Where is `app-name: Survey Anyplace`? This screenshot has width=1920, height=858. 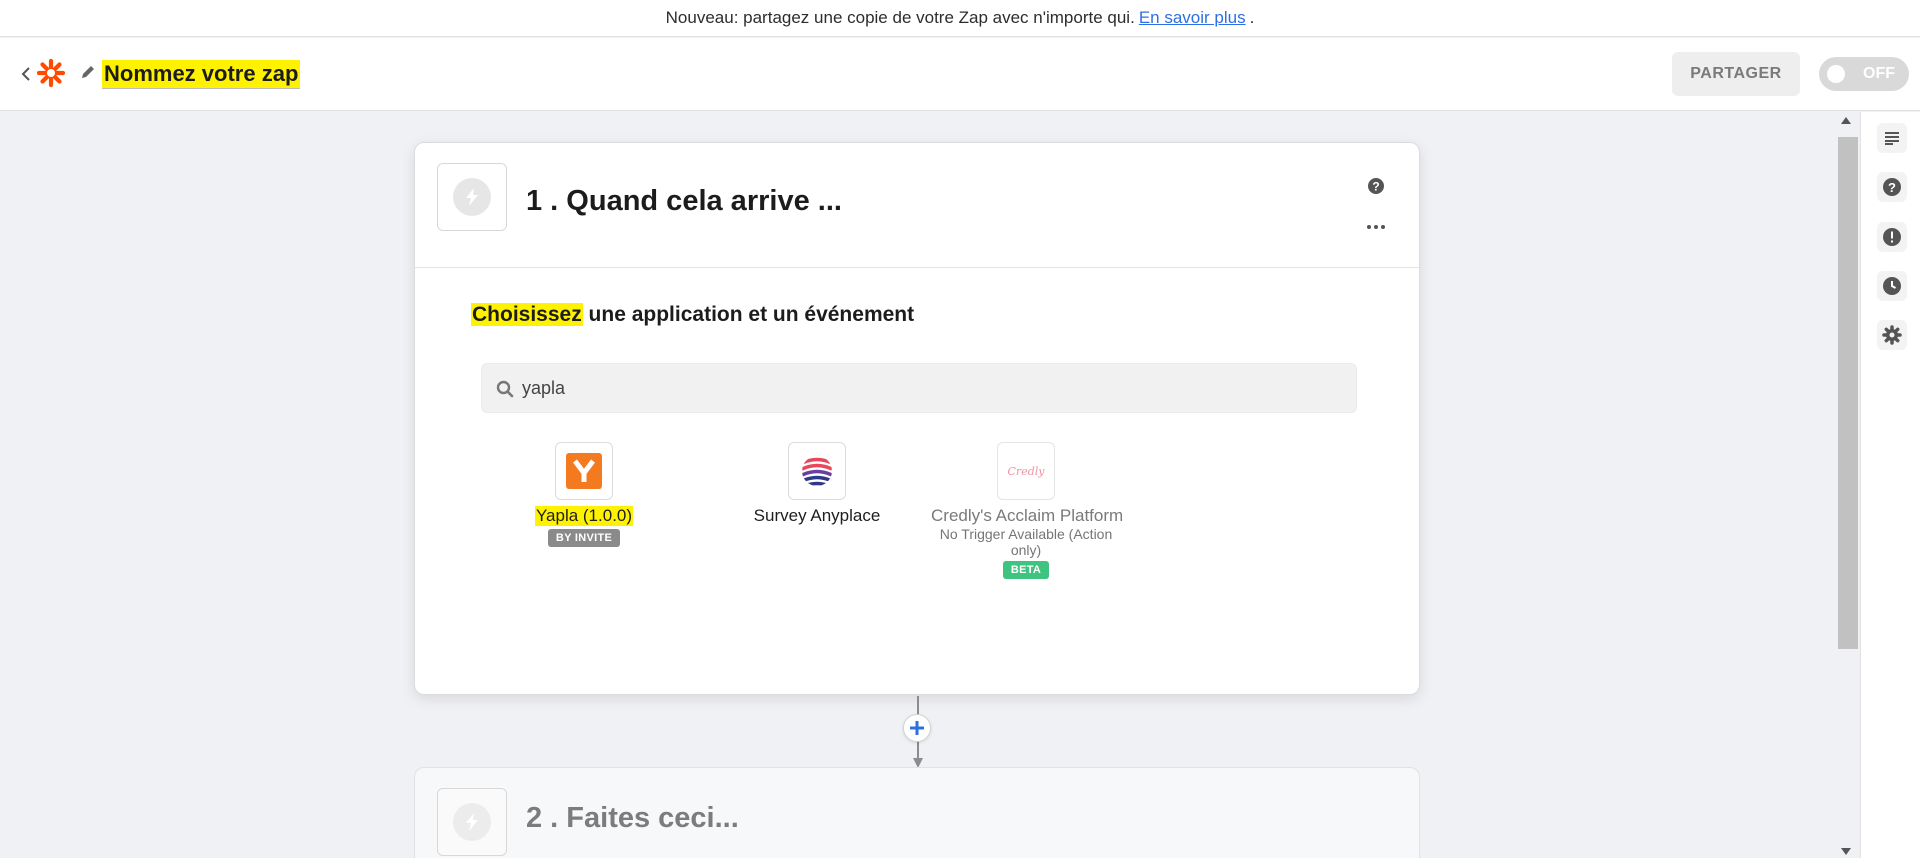 app-name: Survey Anyplace is located at coordinates (817, 515).